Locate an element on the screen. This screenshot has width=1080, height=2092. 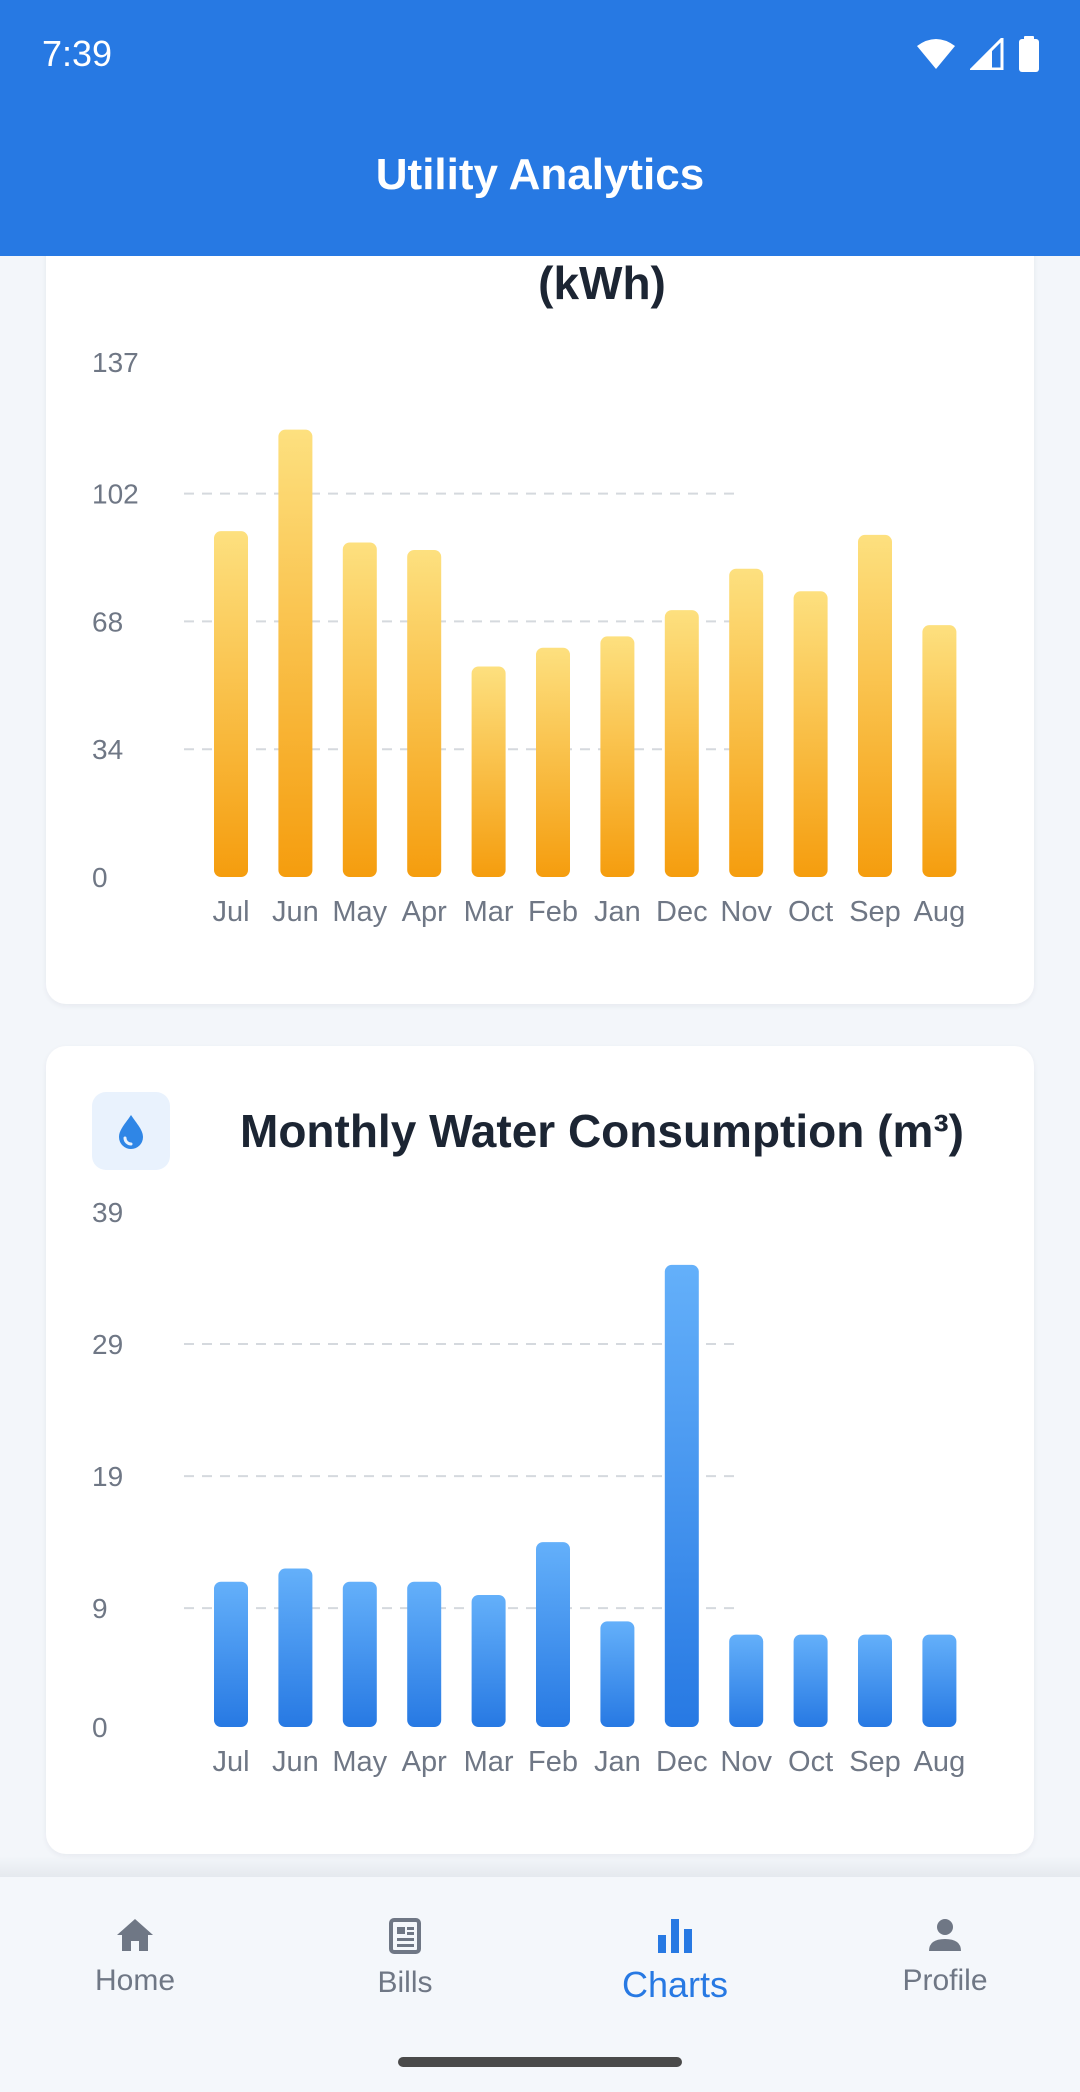
water-x-tick-label: Jun is located at coordinates (295, 1762).